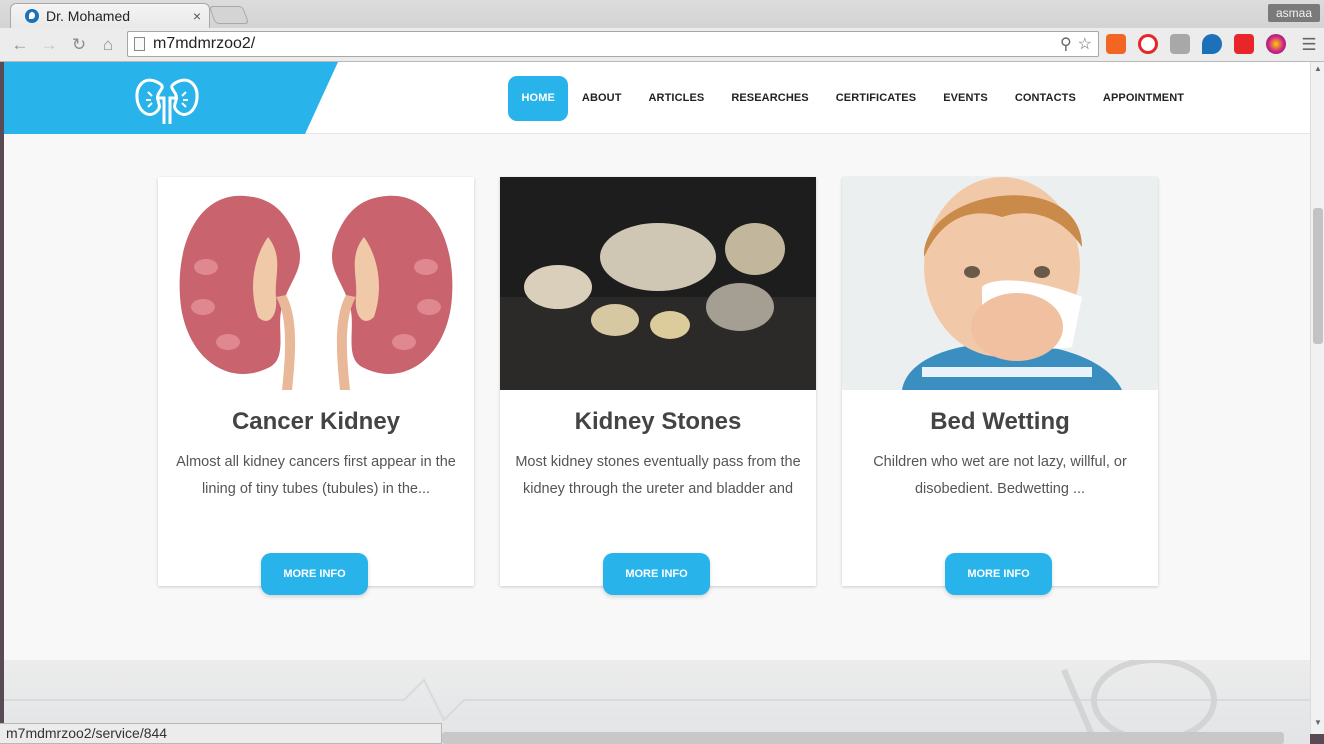 This screenshot has height=744, width=1324. I want to click on address-bar: m7mdmrzoo2/ ⚲ ☆, so click(613, 44).